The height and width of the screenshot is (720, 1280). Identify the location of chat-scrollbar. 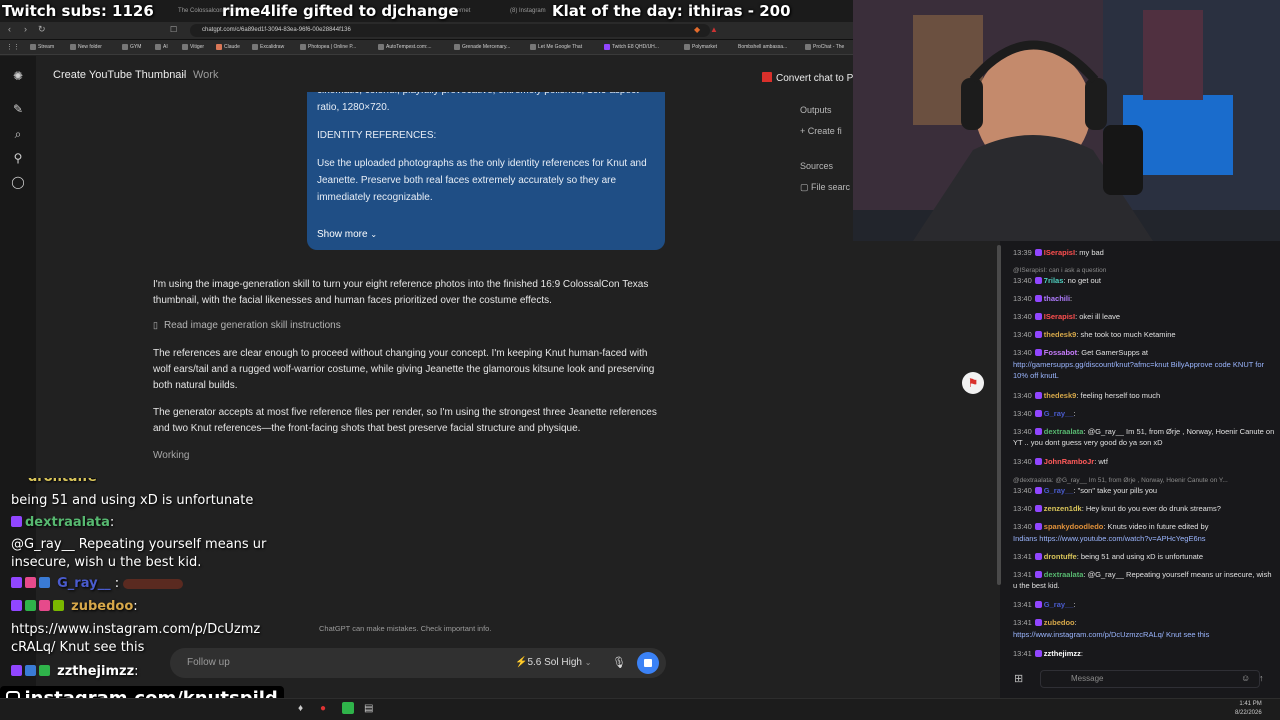
(999, 415).